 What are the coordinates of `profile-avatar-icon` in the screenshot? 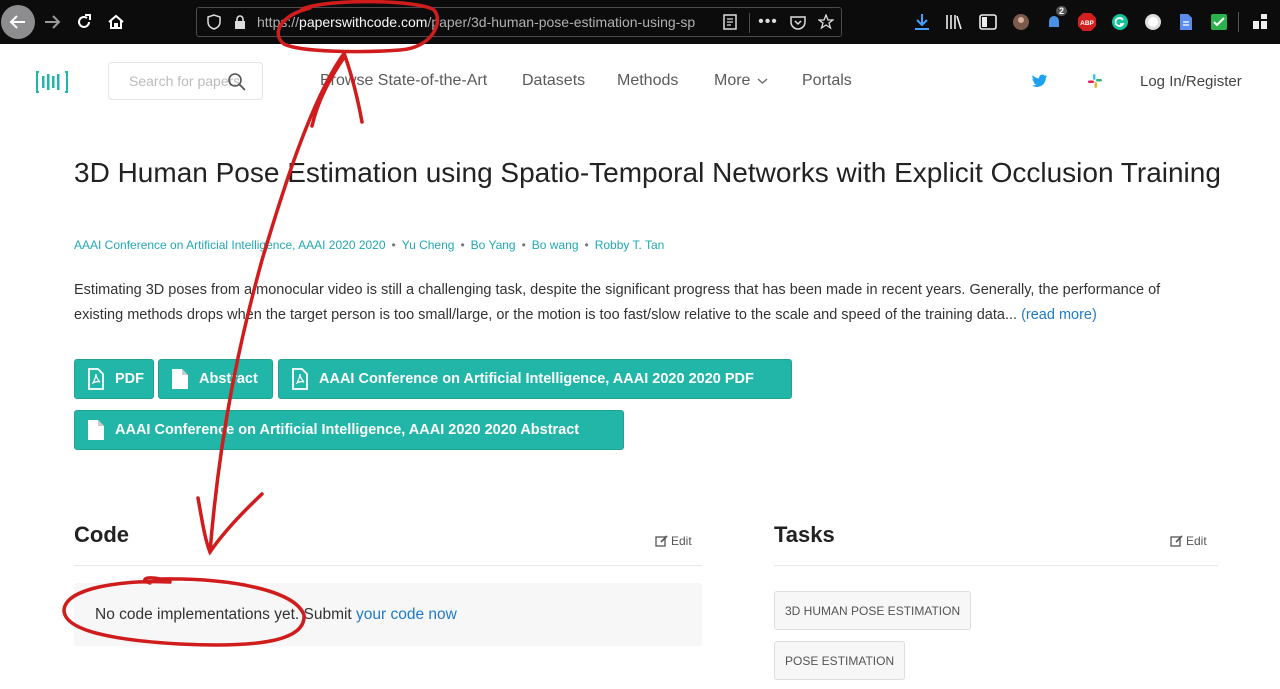 It's located at (1021, 22).